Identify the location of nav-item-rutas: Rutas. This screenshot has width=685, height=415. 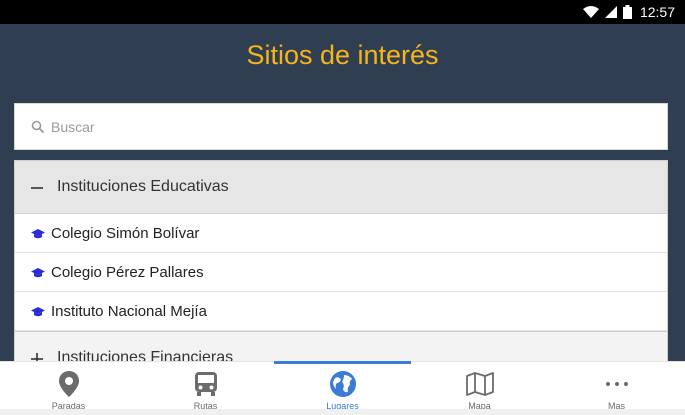
(205, 388).